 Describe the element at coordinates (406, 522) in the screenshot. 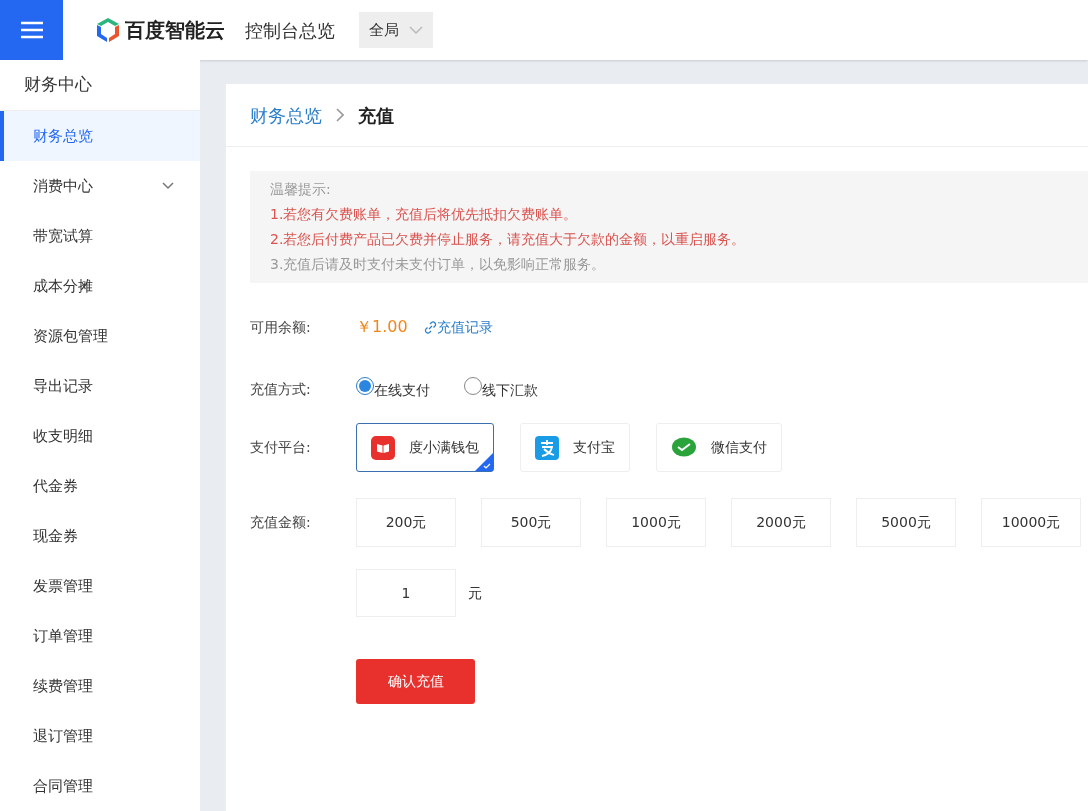

I see `amount-option: 200元` at that location.